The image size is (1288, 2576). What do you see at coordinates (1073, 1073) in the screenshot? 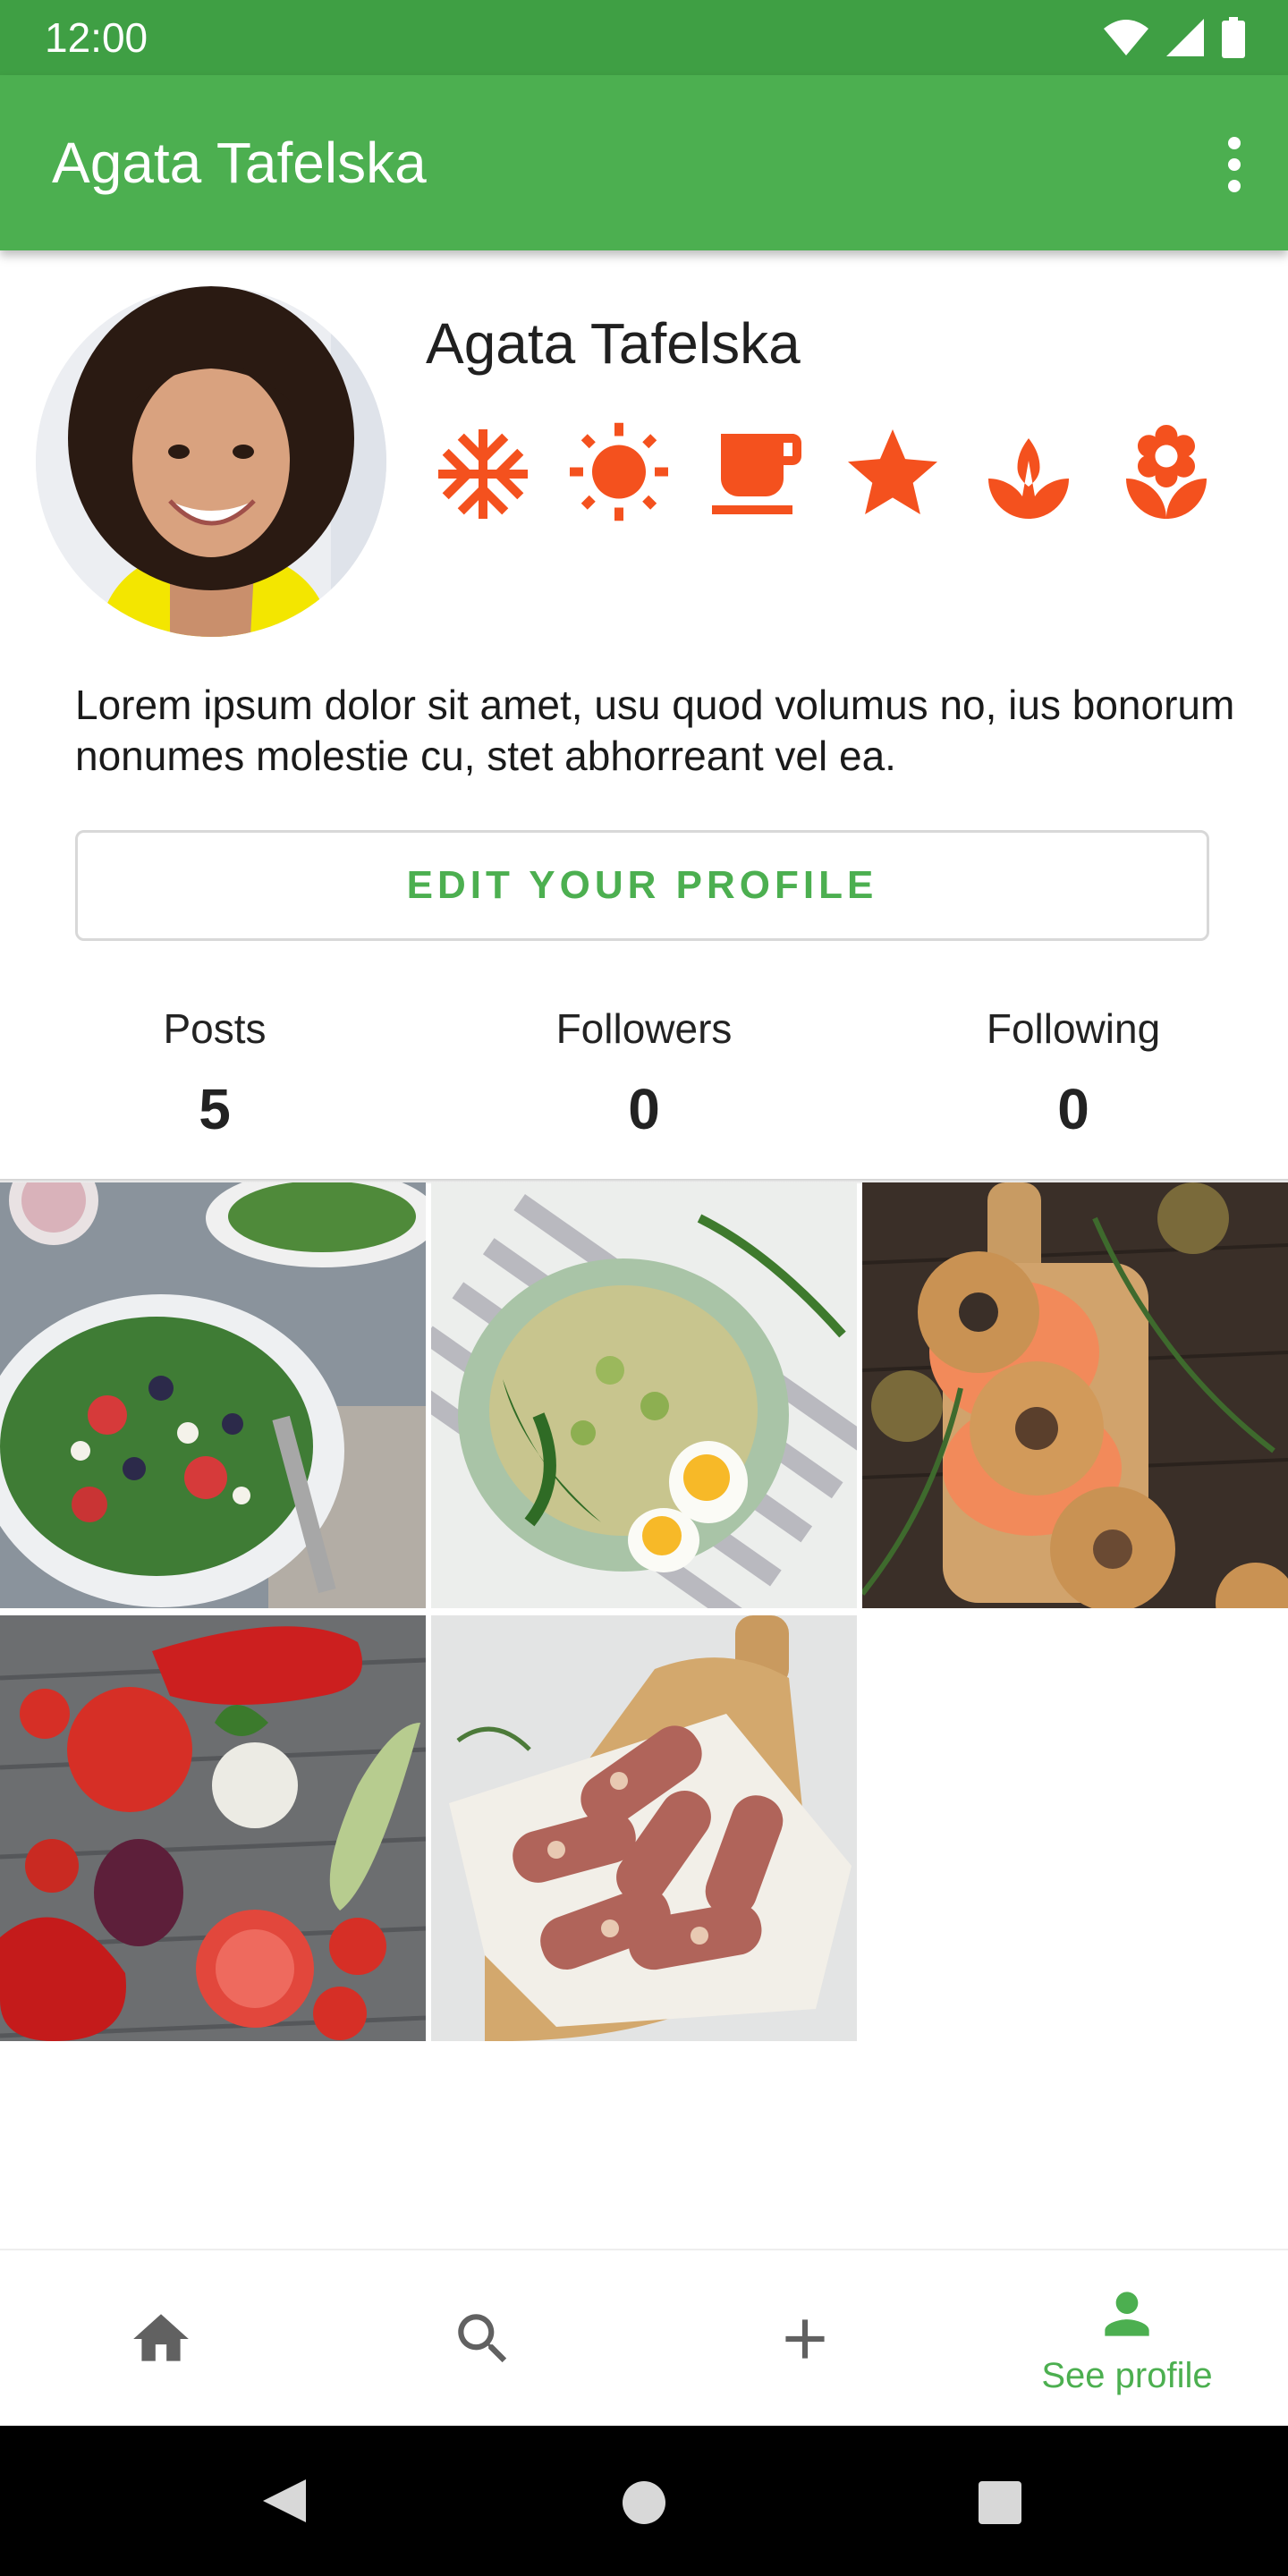
I see `stat-following: Following 0` at bounding box center [1073, 1073].